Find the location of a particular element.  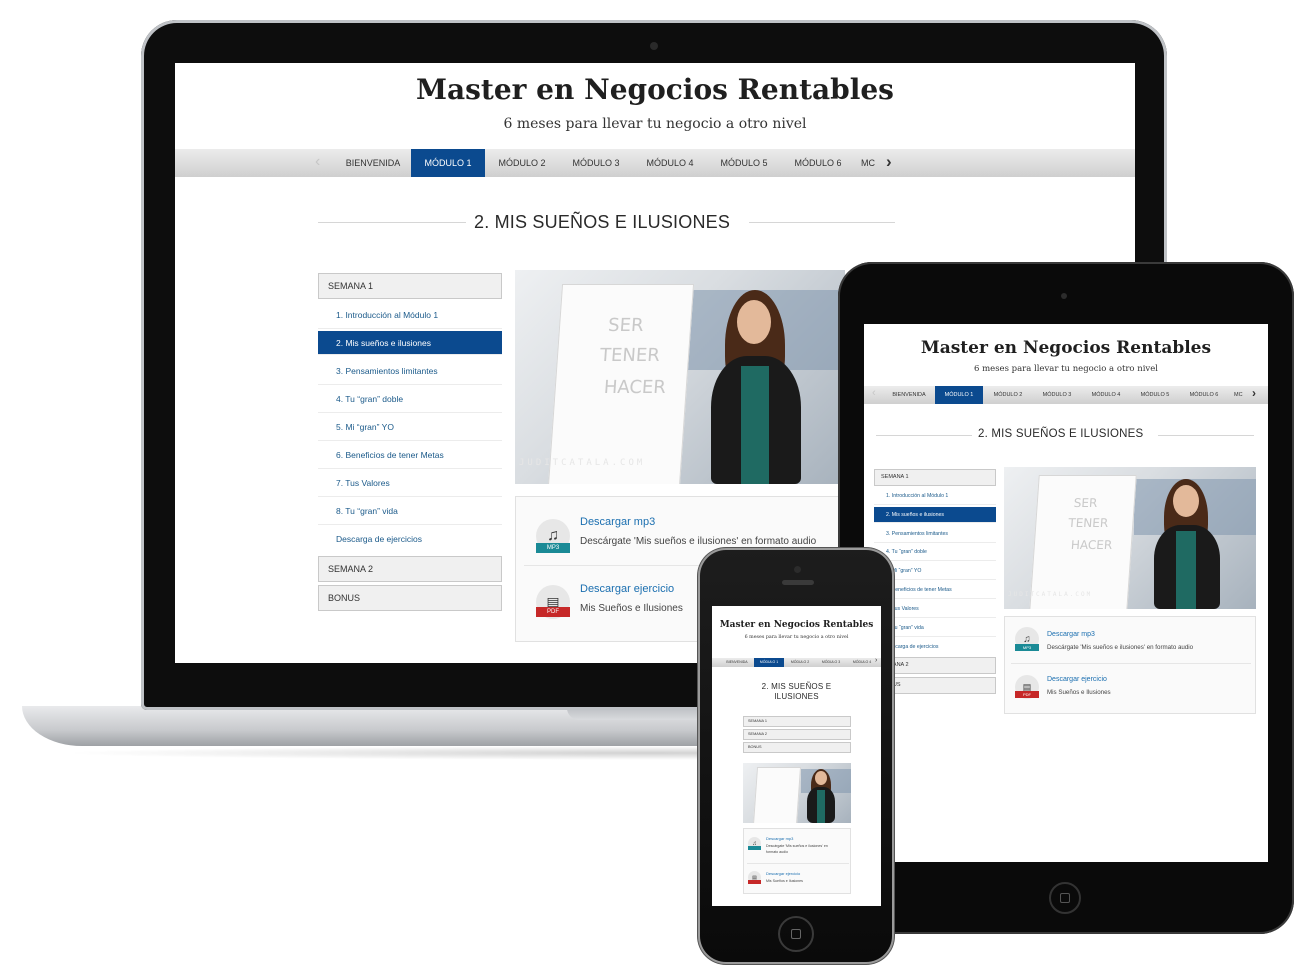

tab-modulo-5: MÓDULO 5 is located at coordinates (744, 163).